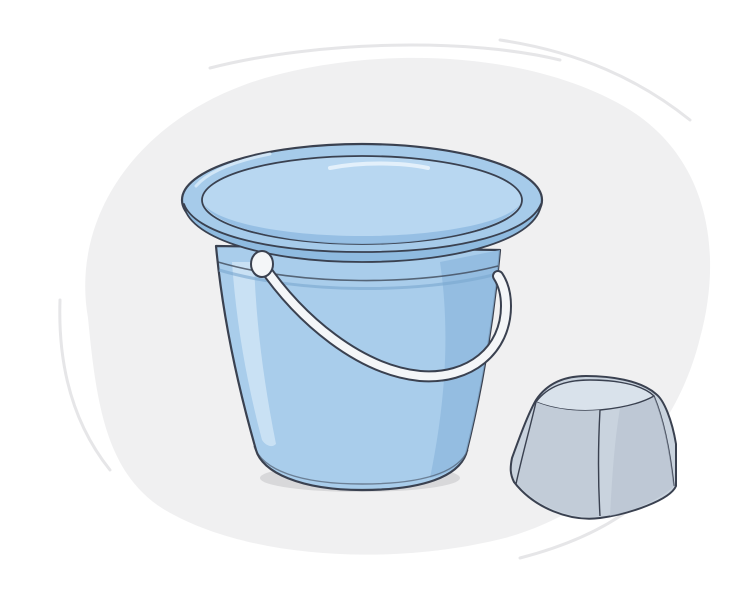 The image size is (750, 600). Describe the element at coordinates (262, 264) in the screenshot. I see `bucket-handle-pivot` at that location.